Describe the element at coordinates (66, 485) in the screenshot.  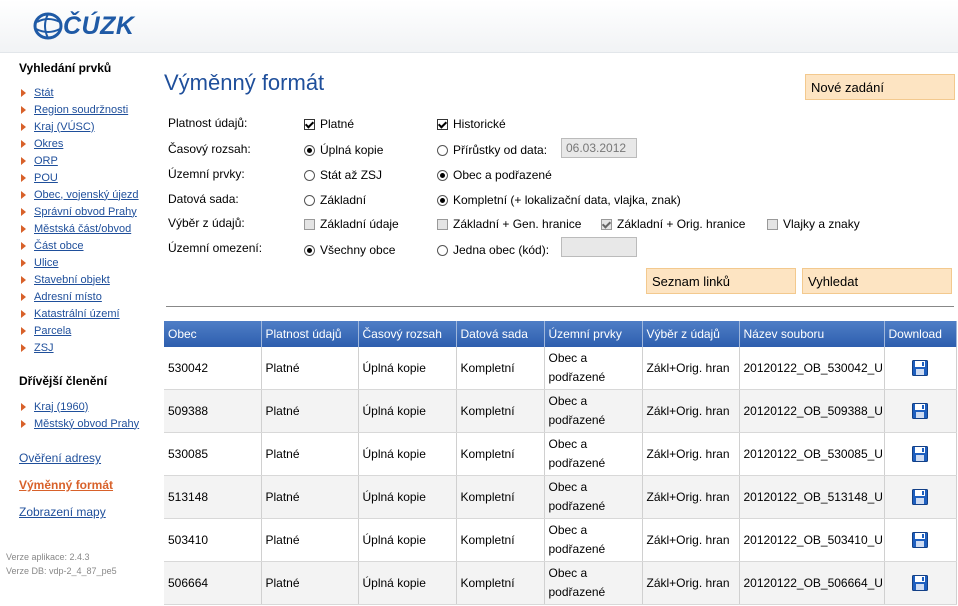
I see `nav-exchange-format: Výměnný formát` at that location.